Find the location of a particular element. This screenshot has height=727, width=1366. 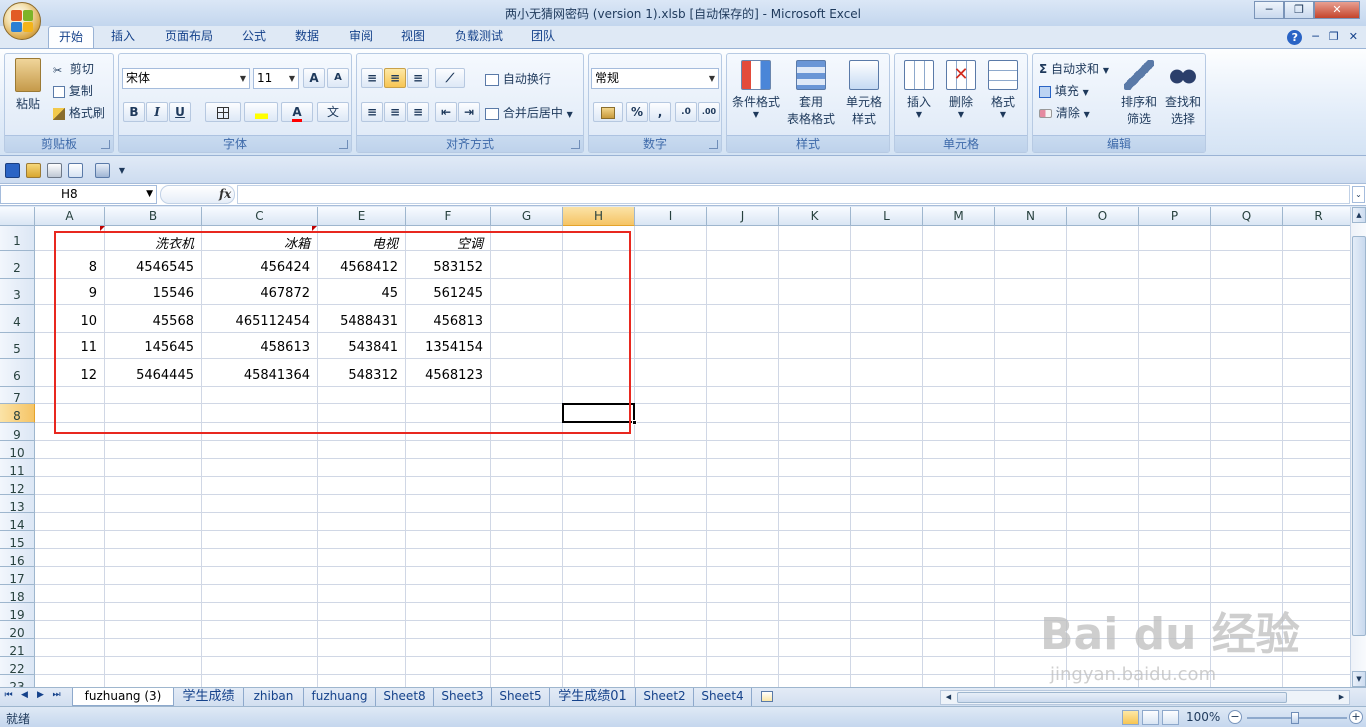

close-button: ✕ is located at coordinates (1337, 10).